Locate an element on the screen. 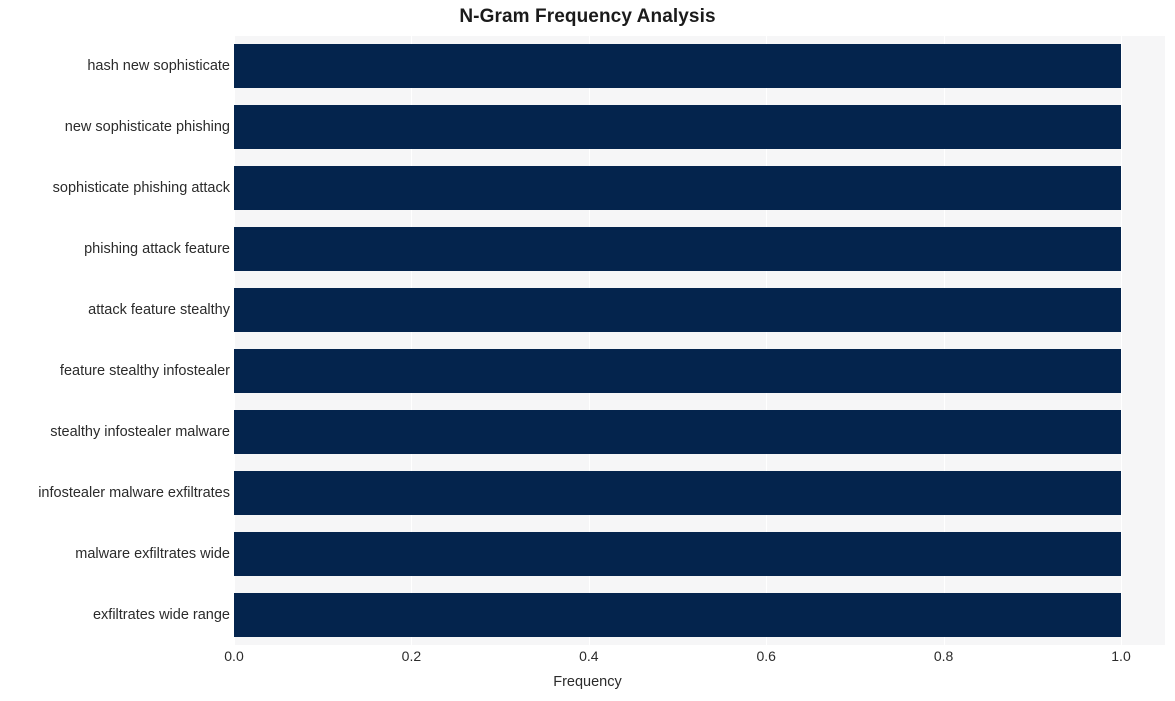 The width and height of the screenshot is (1175, 701). x-axis-tick-label: 0.6 is located at coordinates (766, 656).